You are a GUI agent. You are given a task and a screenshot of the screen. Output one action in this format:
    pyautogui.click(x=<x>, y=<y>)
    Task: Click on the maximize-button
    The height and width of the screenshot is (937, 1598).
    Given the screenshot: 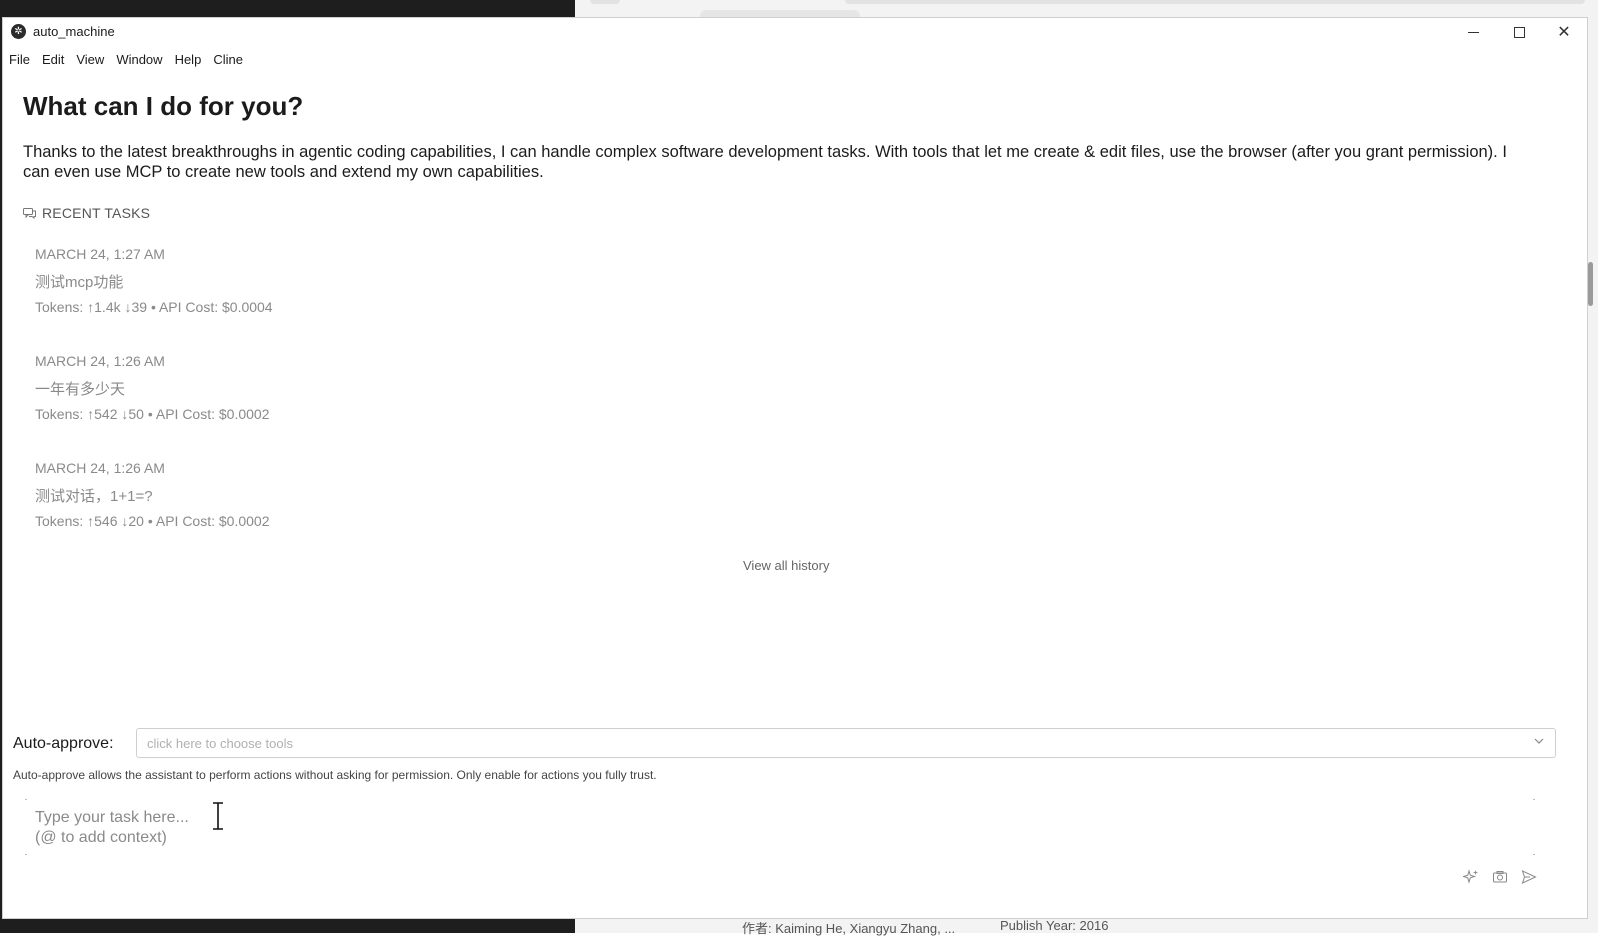 What is the action you would take?
    pyautogui.click(x=1519, y=32)
    